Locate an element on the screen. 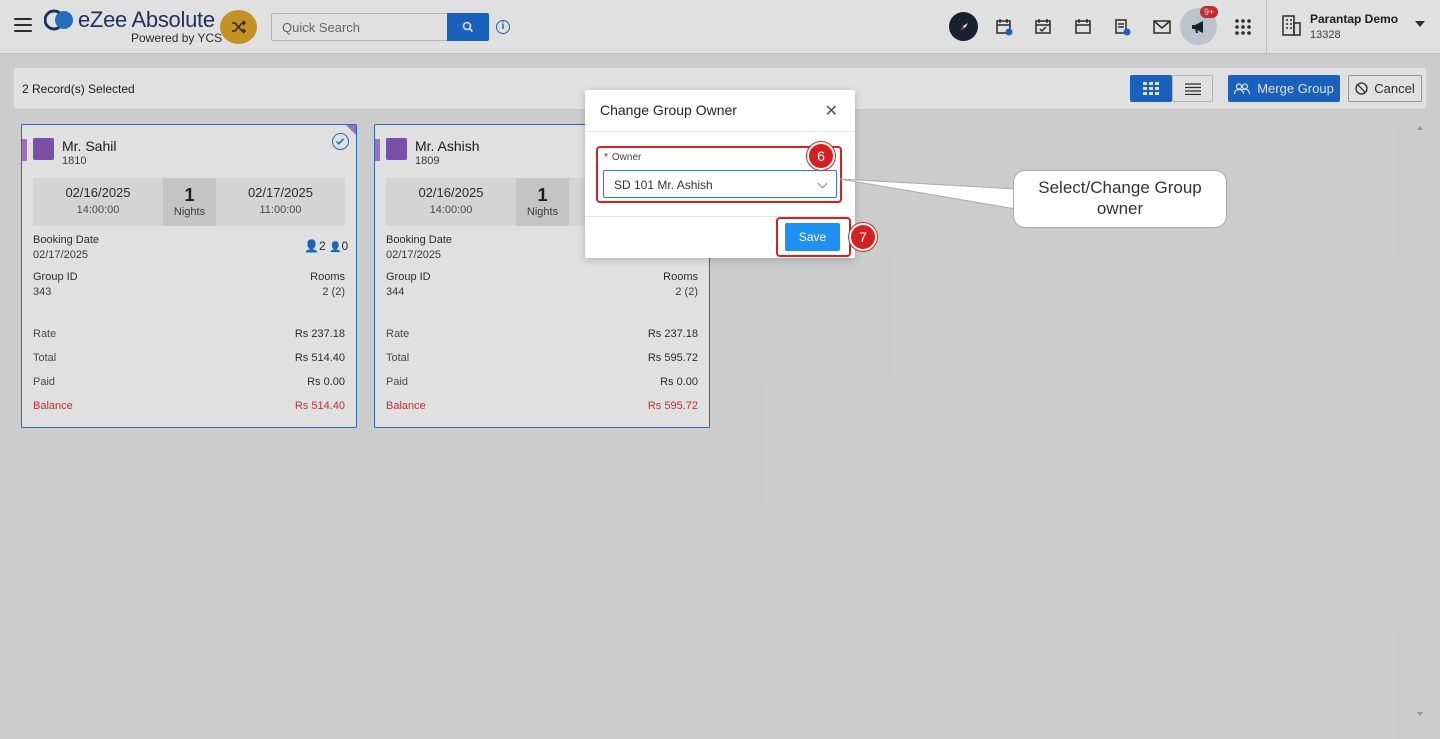 This screenshot has height=739, width=1440. owner-highlight-box is located at coordinates (719, 174).